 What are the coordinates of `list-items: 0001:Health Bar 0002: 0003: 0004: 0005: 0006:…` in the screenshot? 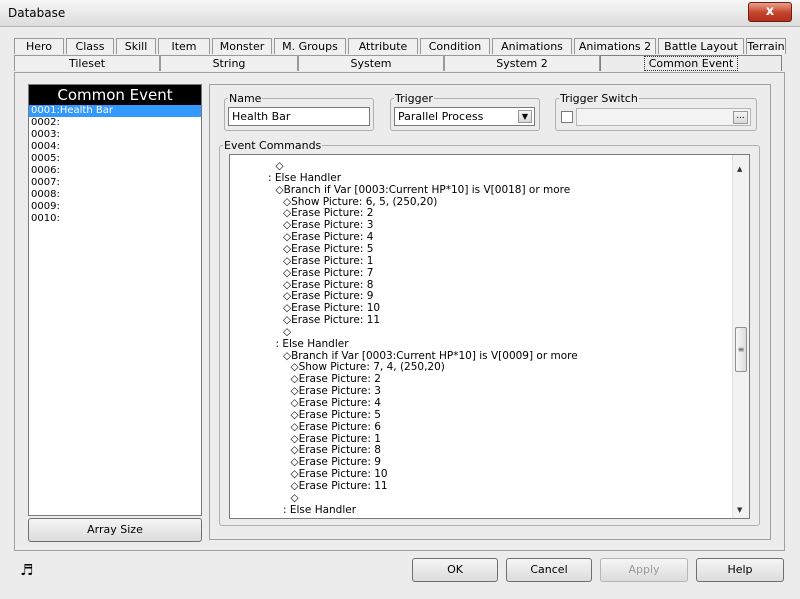 It's located at (115, 165).